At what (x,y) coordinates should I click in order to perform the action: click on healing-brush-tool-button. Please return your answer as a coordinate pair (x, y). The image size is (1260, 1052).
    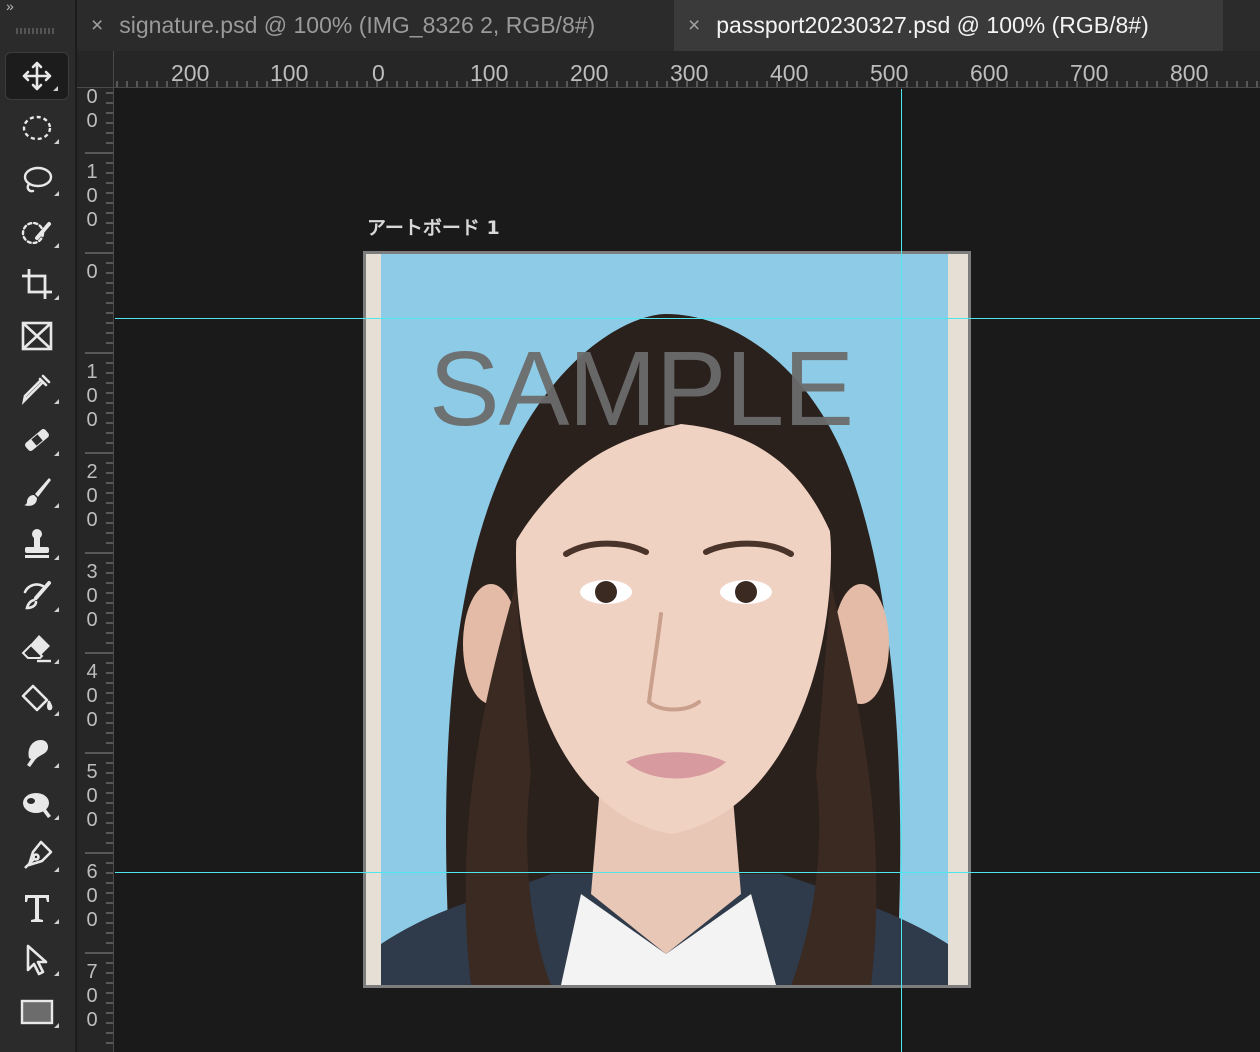
    Looking at the image, I should click on (37, 440).